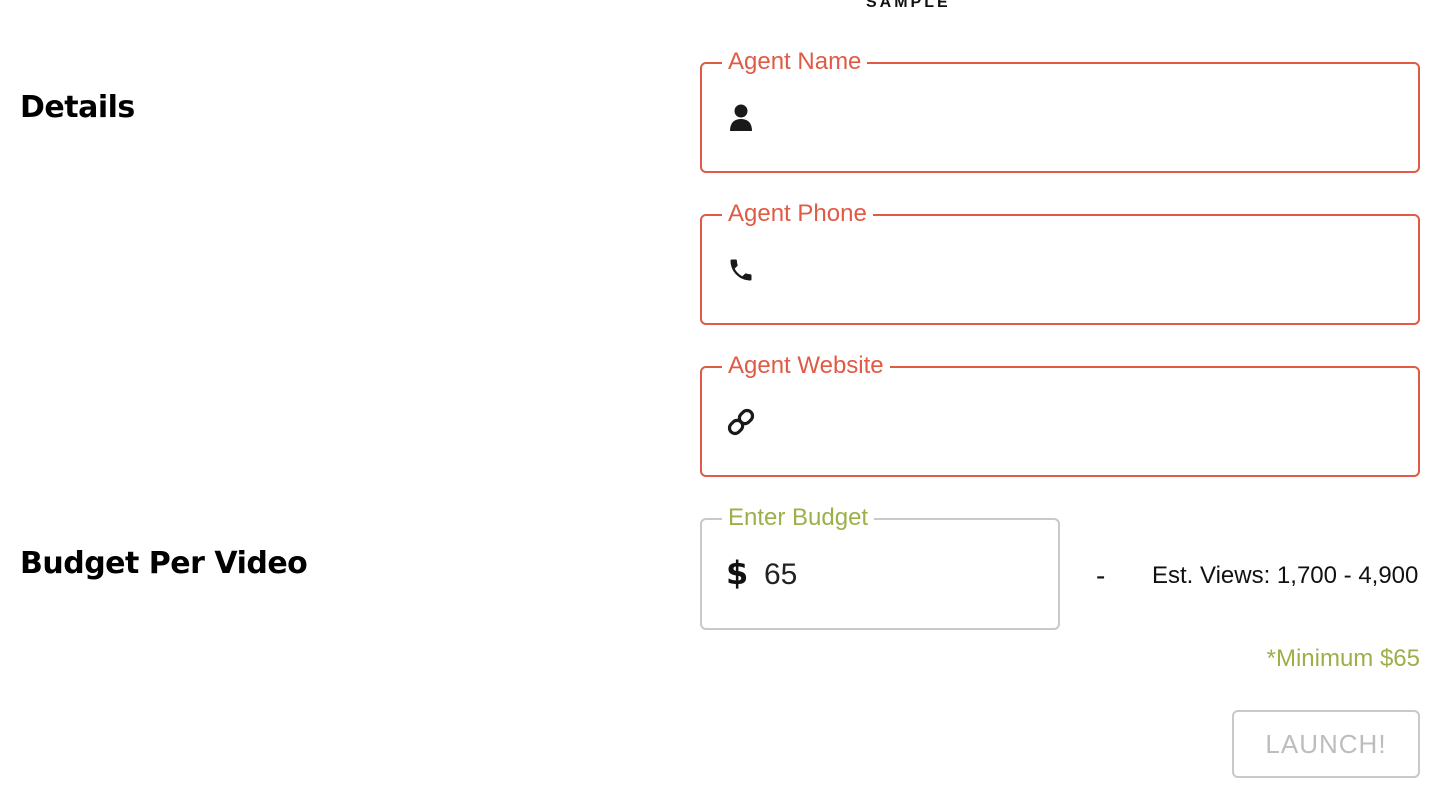  I want to click on budget-input, so click(894, 575).